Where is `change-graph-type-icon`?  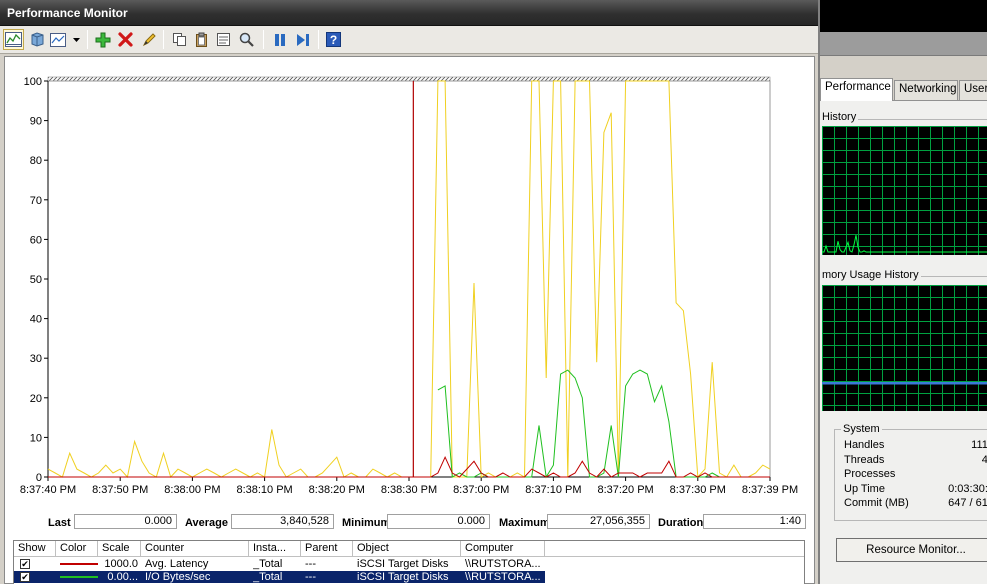
change-graph-type-icon is located at coordinates (58, 39).